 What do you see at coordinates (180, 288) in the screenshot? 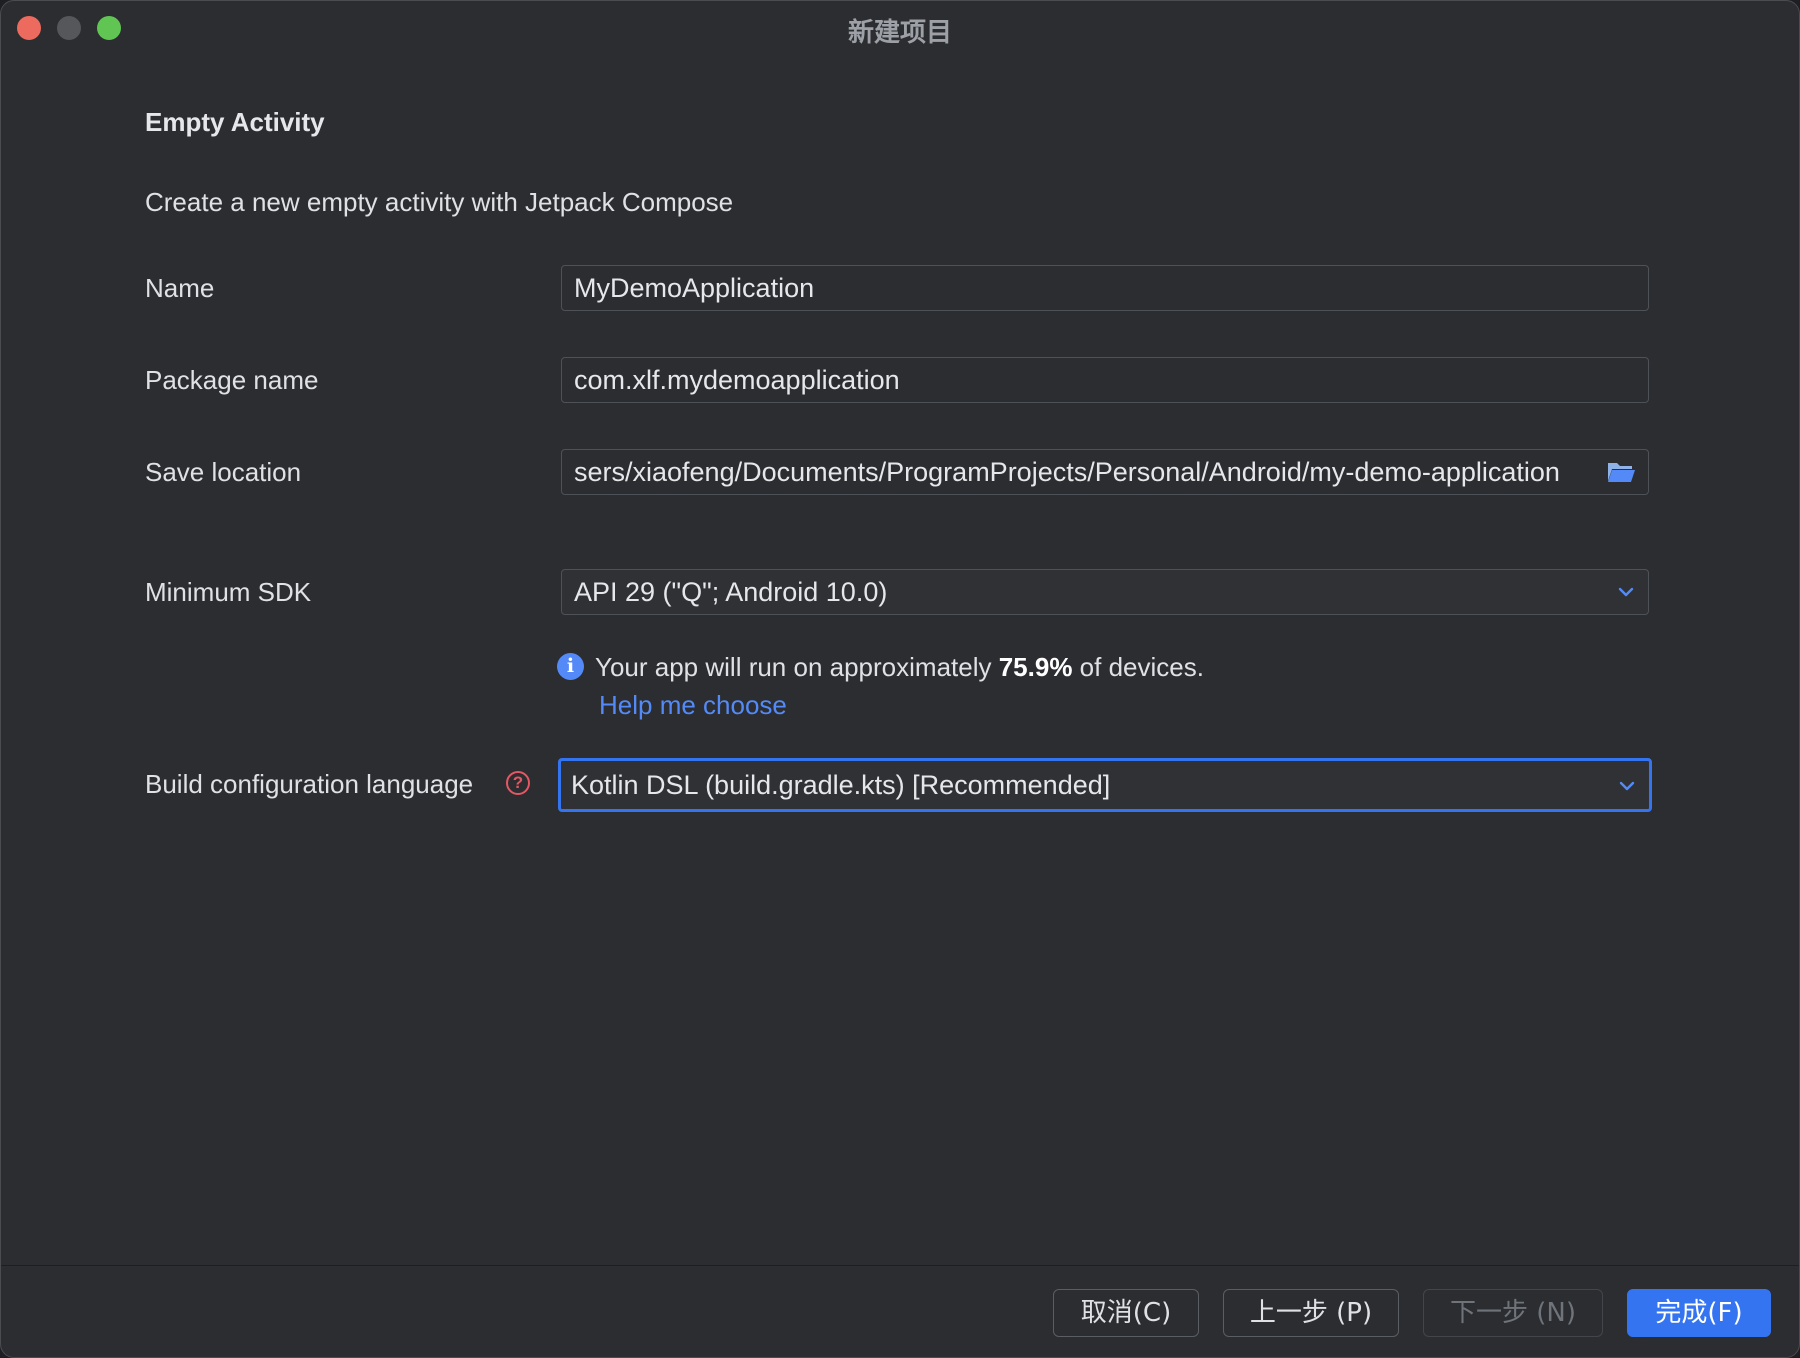
I see `name-label: Name` at bounding box center [180, 288].